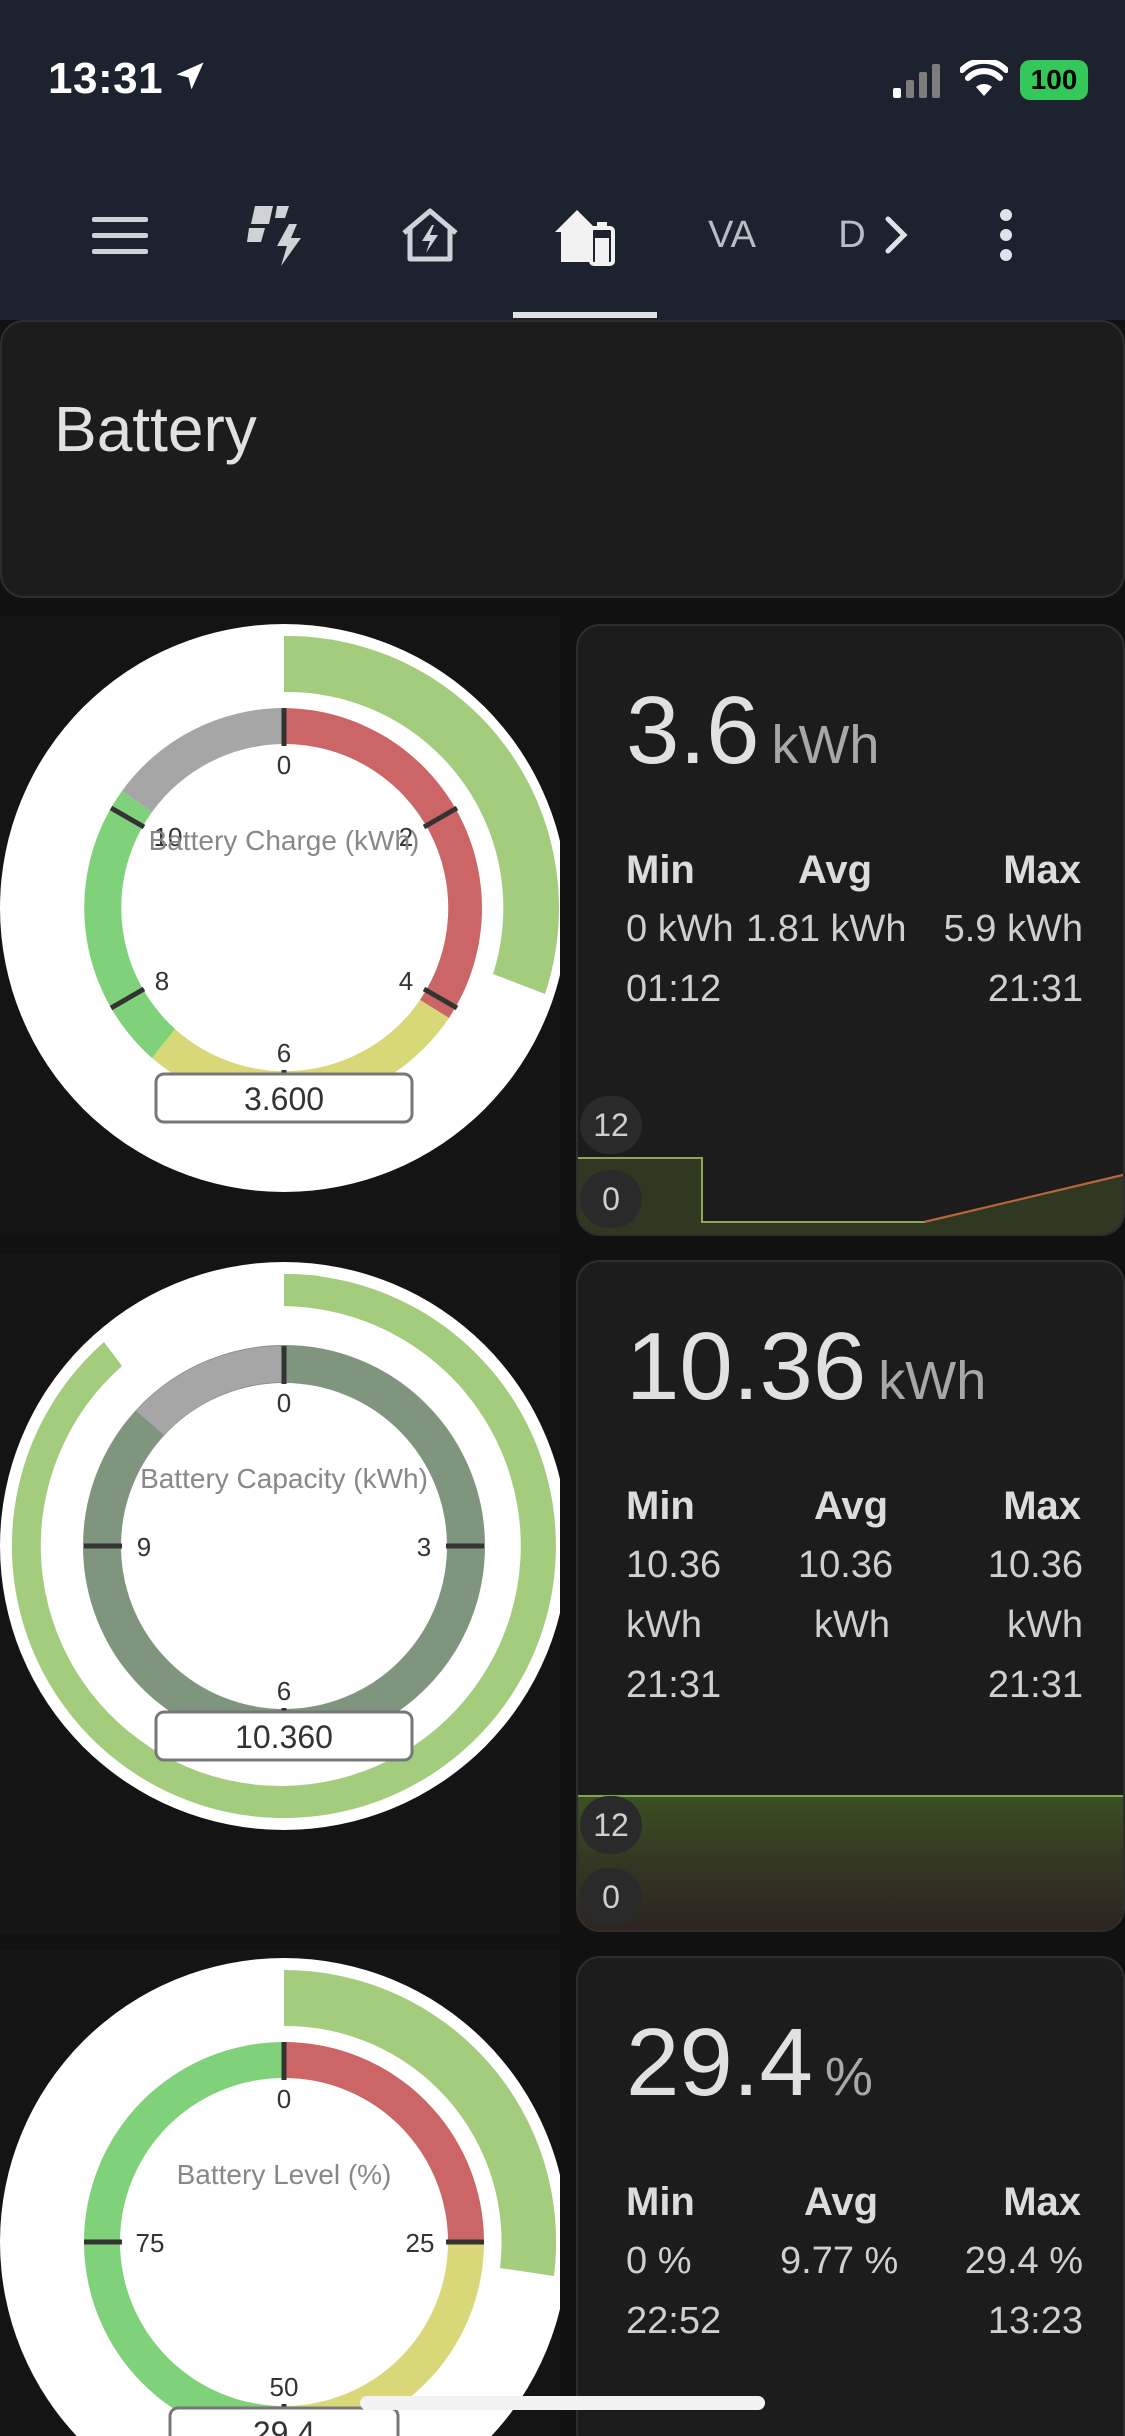 This screenshot has width=1125, height=2436. What do you see at coordinates (562, 160) in the screenshot?
I see `top-app-bar: 13:31 100 VA D` at bounding box center [562, 160].